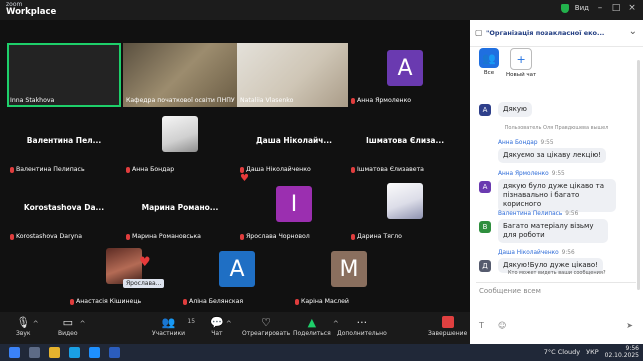 The image size is (643, 361). I want to click on message-sender: Анна Бондар 9:55, so click(526, 143).